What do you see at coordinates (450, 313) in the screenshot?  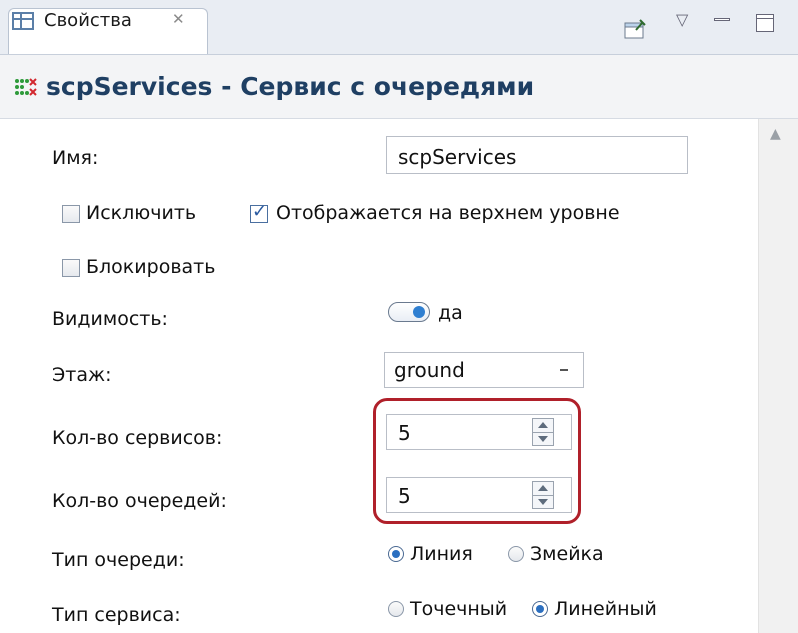 I see `visibility-value: да` at bounding box center [450, 313].